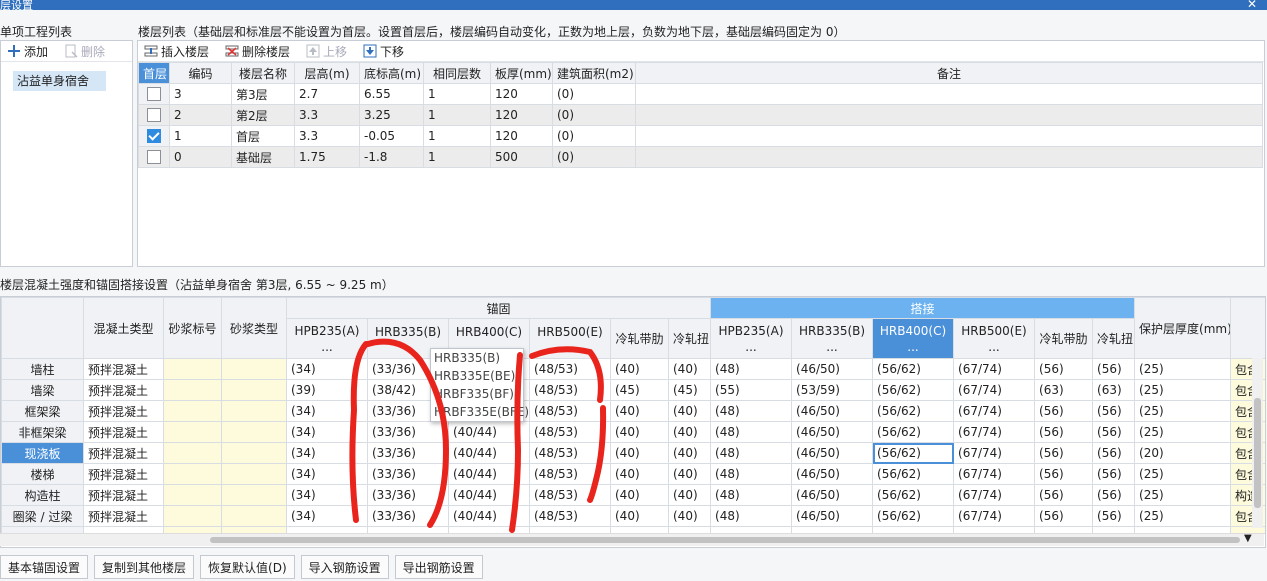  I want to click on bottom-button-bar: 基本锚固设置 复制到其他楼层 恢复默认值(D) 导入钢筋设置 导出钢筋设置, so click(241, 567).